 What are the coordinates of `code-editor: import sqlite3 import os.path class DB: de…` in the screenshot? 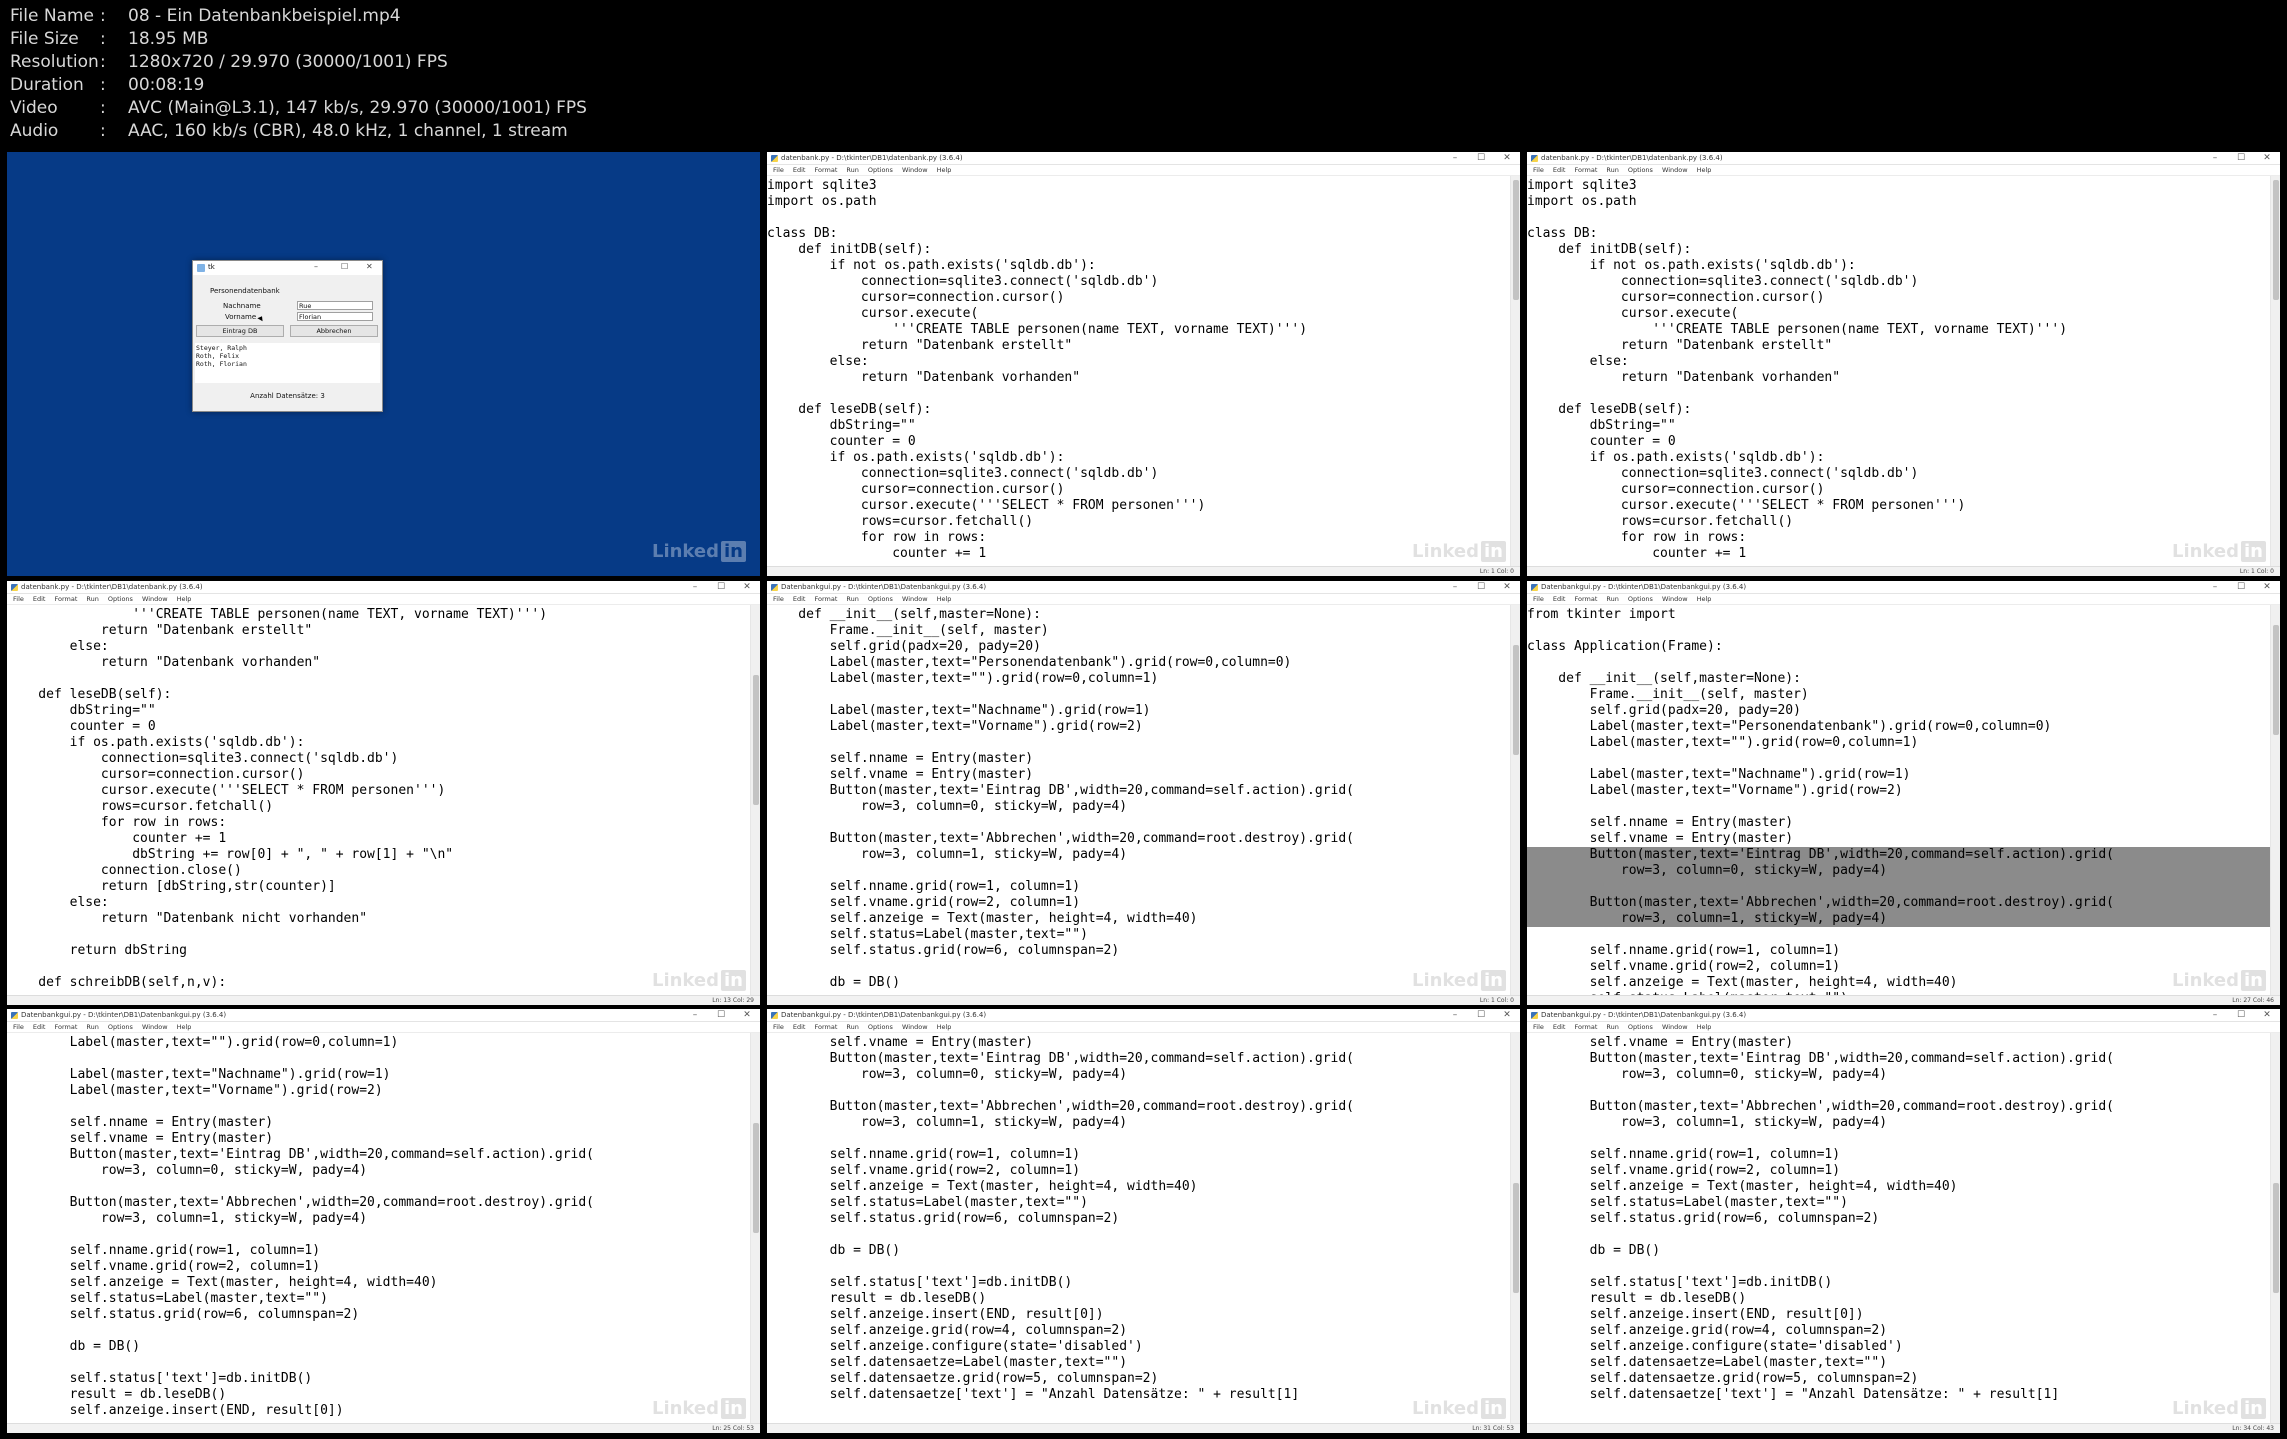 It's located at (1898, 371).